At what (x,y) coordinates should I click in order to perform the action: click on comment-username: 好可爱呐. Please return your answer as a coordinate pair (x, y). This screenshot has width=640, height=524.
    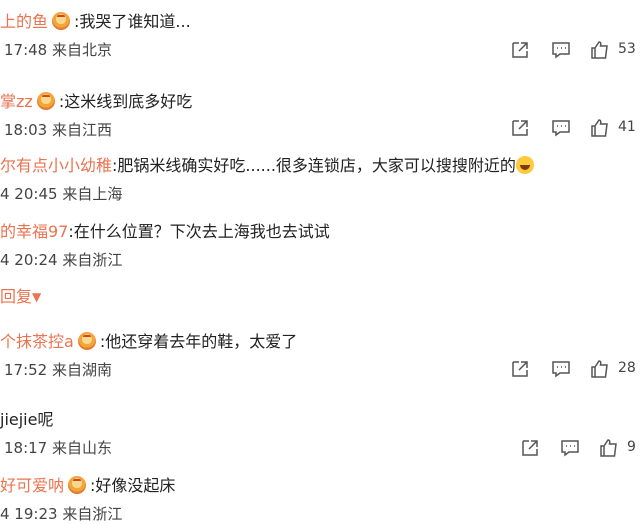
    Looking at the image, I should click on (32, 485).